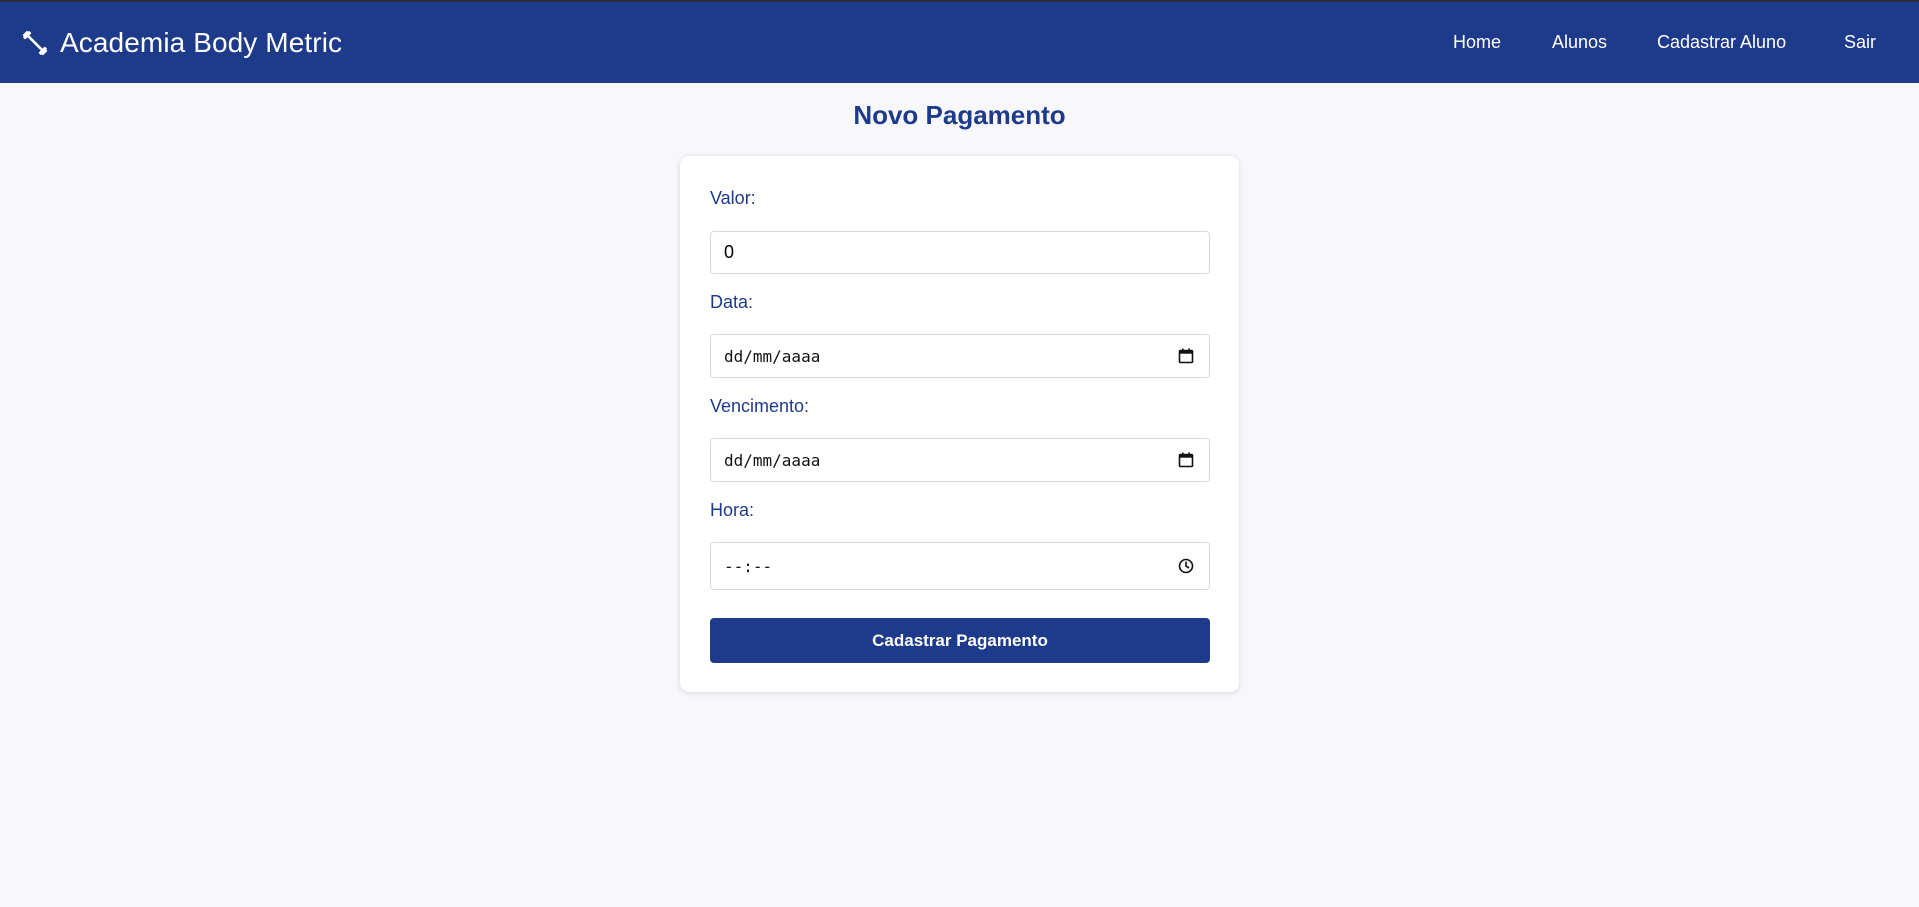 The width and height of the screenshot is (1919, 907). I want to click on brand-title: Academia Body Metric, so click(201, 42).